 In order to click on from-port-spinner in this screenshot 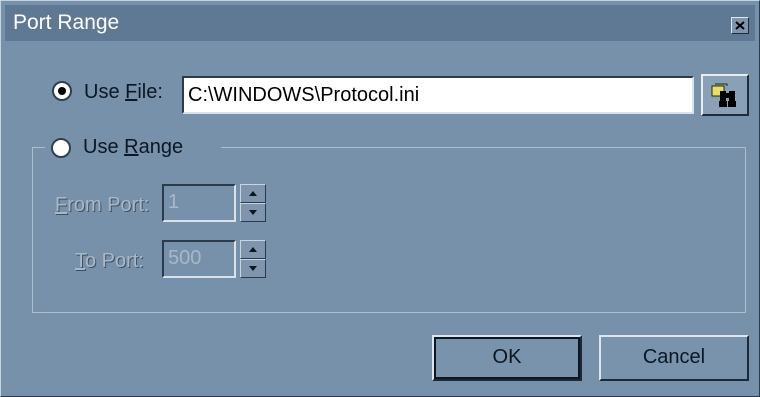, I will do `click(253, 203)`.